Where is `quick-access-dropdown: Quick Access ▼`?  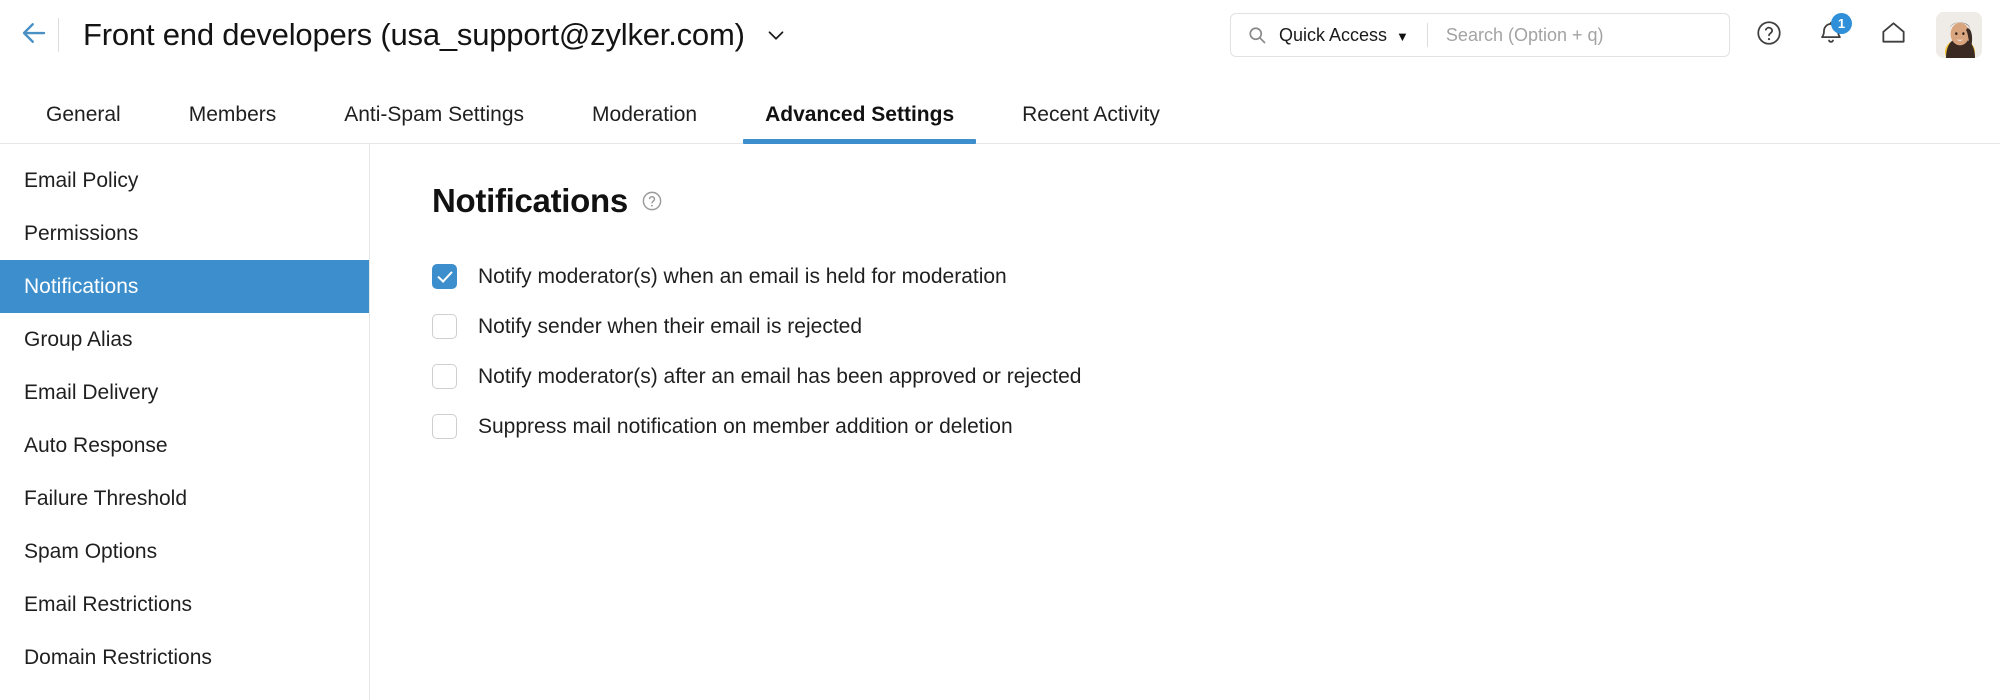 quick-access-dropdown: Quick Access ▼ is located at coordinates (1344, 35).